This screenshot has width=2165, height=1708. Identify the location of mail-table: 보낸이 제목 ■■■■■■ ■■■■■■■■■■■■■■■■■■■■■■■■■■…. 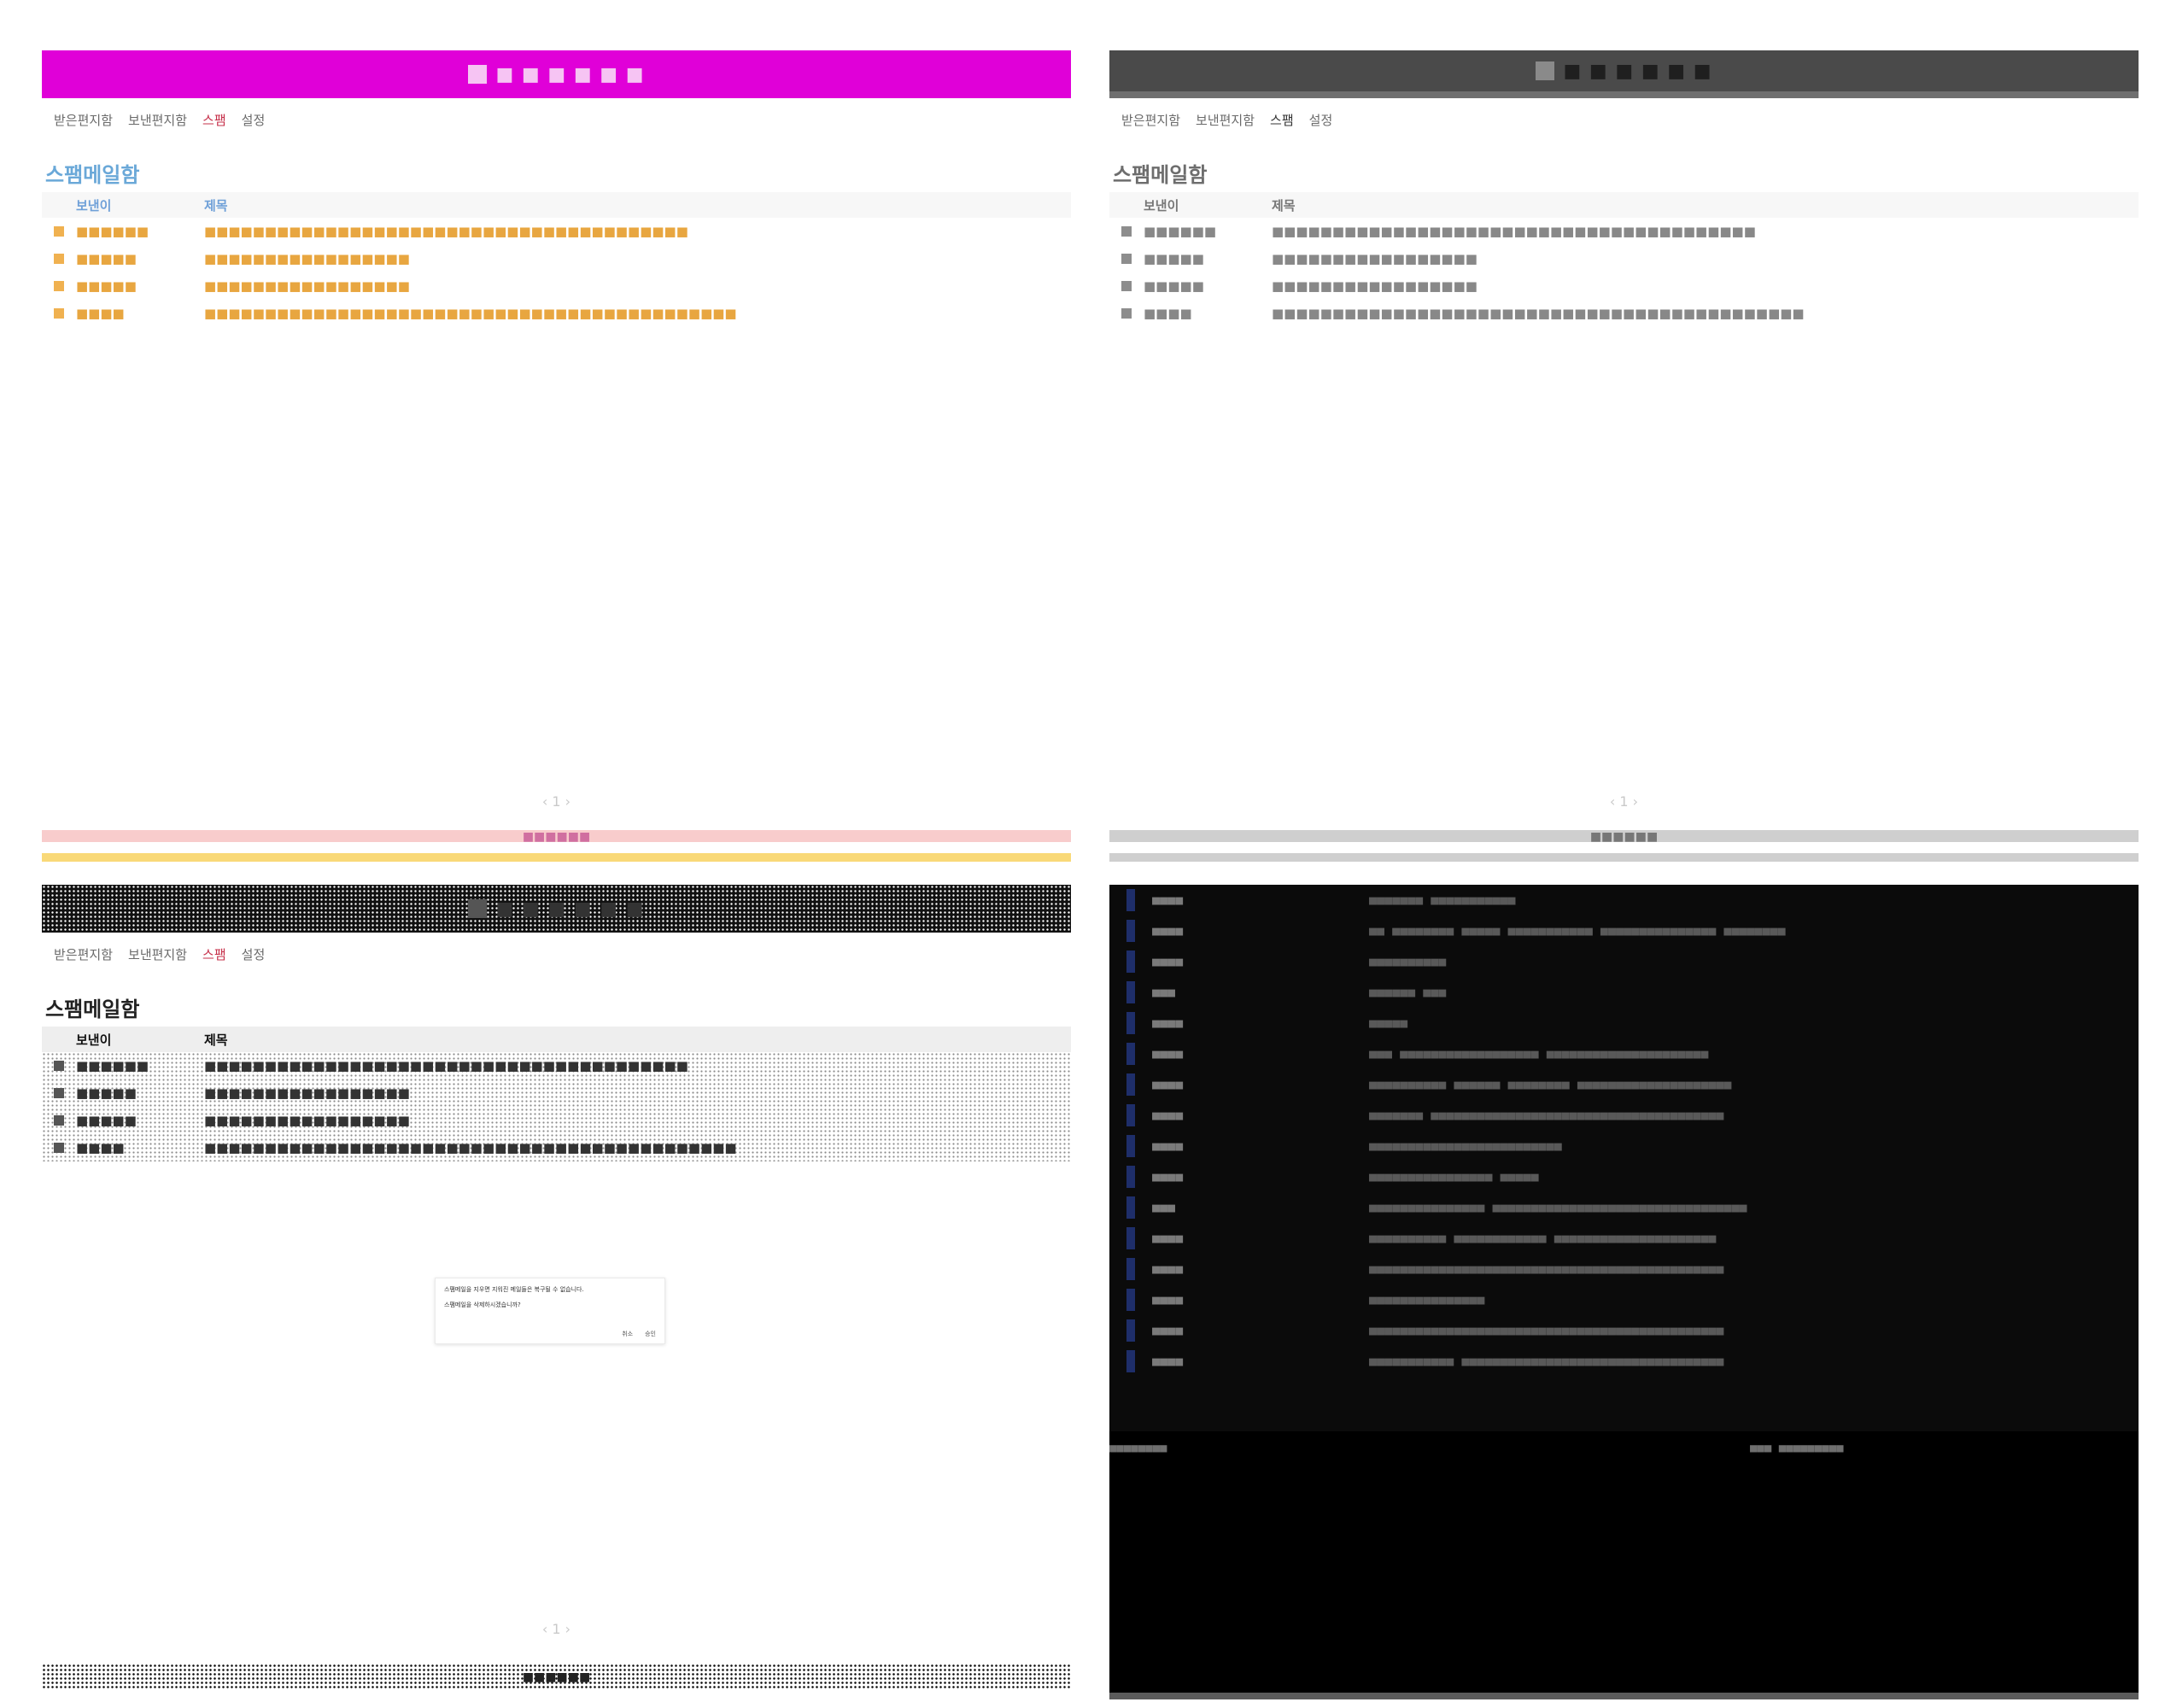
(557, 1094).